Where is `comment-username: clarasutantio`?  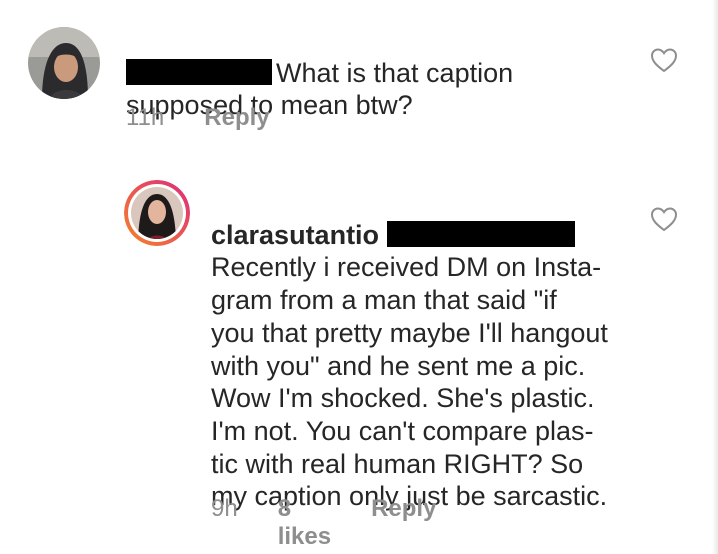
comment-username: clarasutantio is located at coordinates (295, 235).